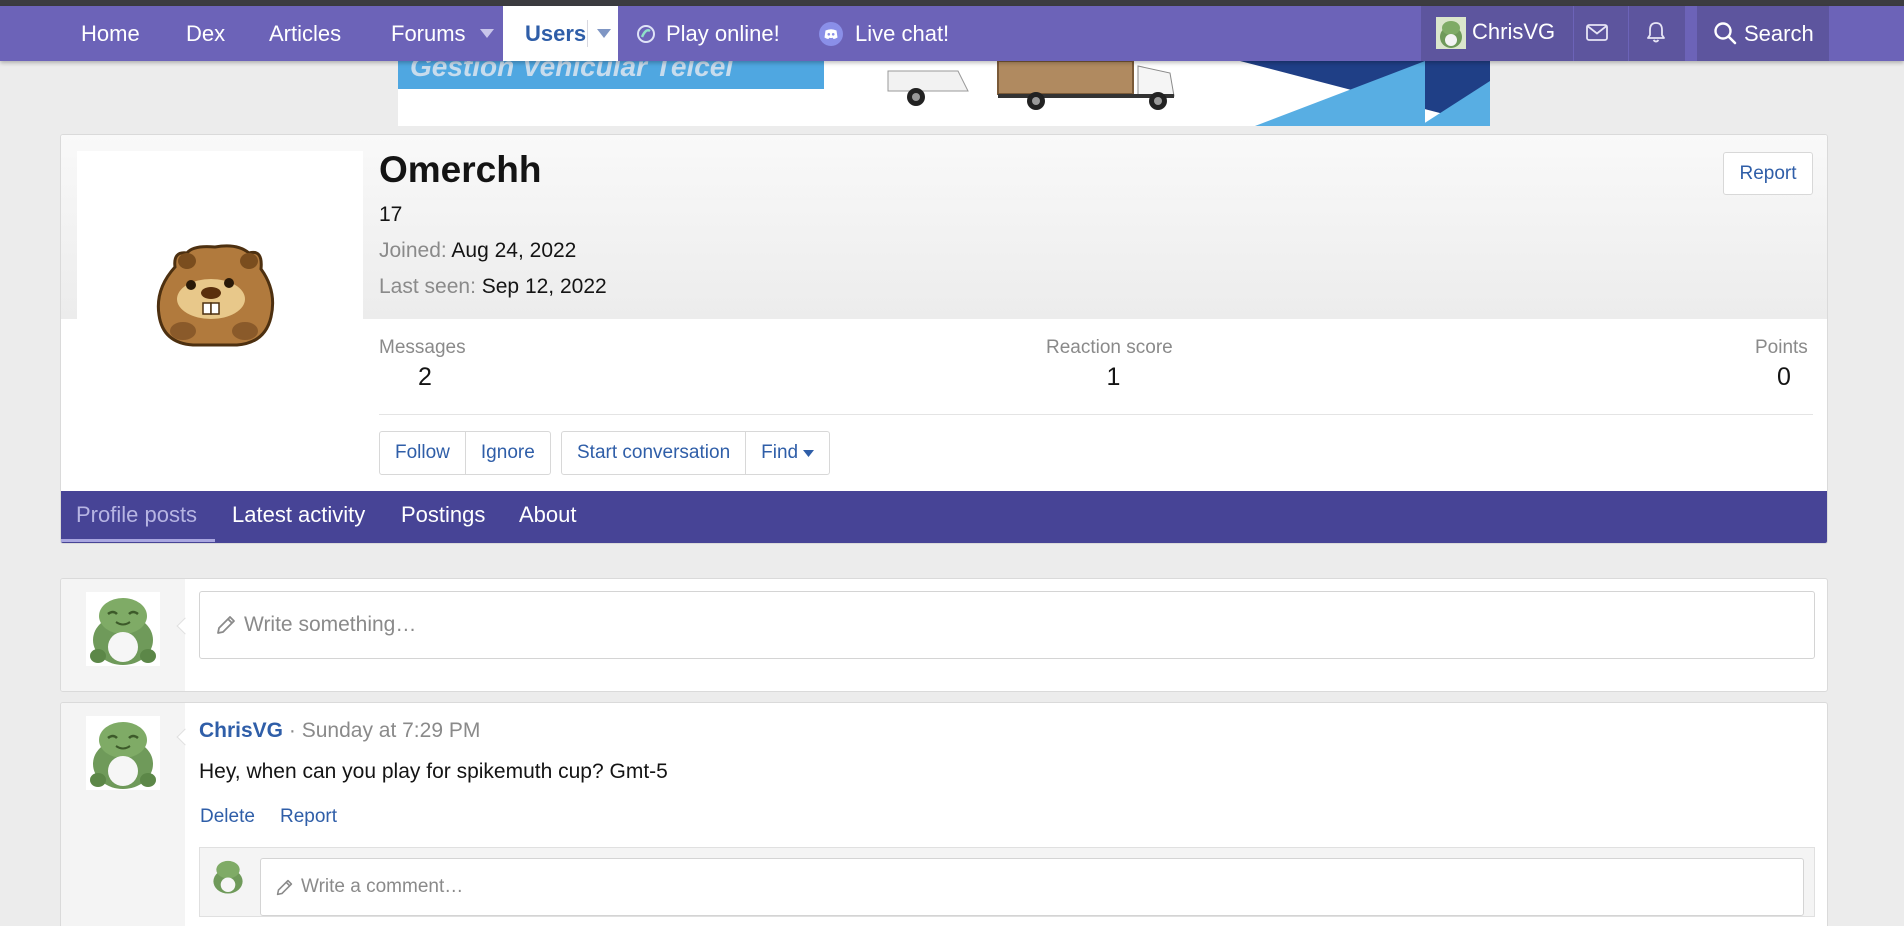  What do you see at coordinates (1109, 347) in the screenshot?
I see `stat-reaction-score-label: Reaction score` at bounding box center [1109, 347].